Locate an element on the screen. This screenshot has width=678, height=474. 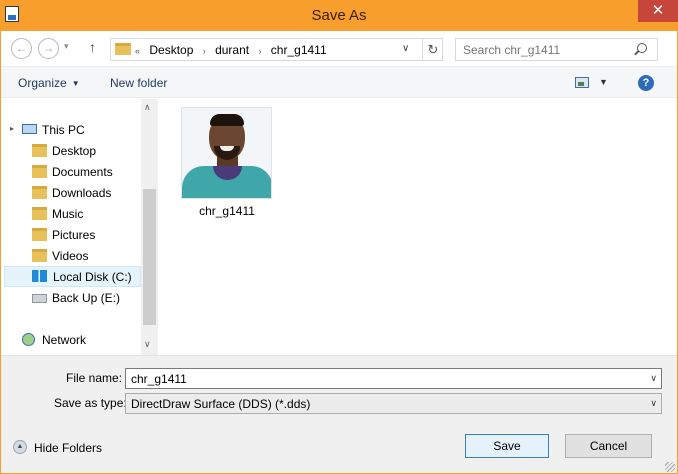
title-bar: Save As ✕ is located at coordinates (339, 15).